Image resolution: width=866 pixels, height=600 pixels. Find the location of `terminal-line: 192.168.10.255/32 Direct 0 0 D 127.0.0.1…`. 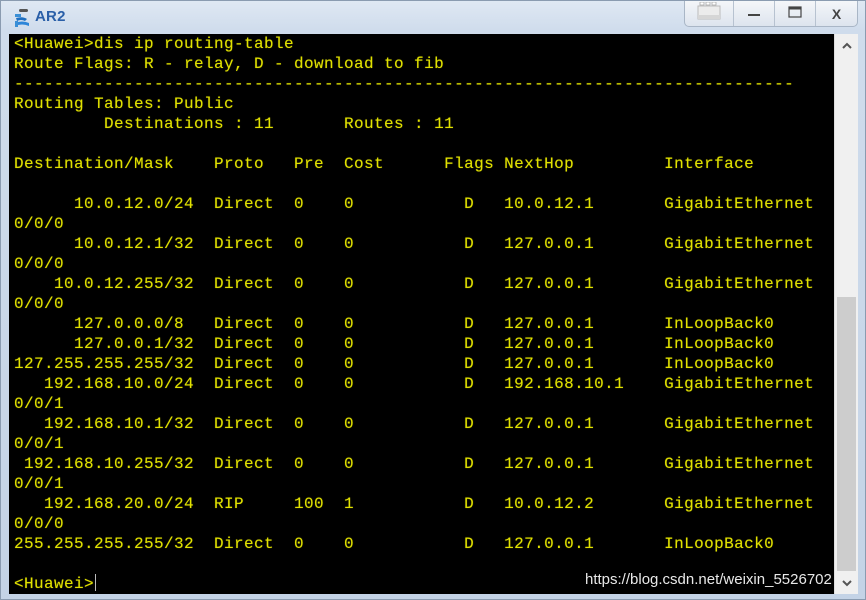

terminal-line: 192.168.10.255/32 Direct 0 0 D 127.0.0.1… is located at coordinates (414, 464).